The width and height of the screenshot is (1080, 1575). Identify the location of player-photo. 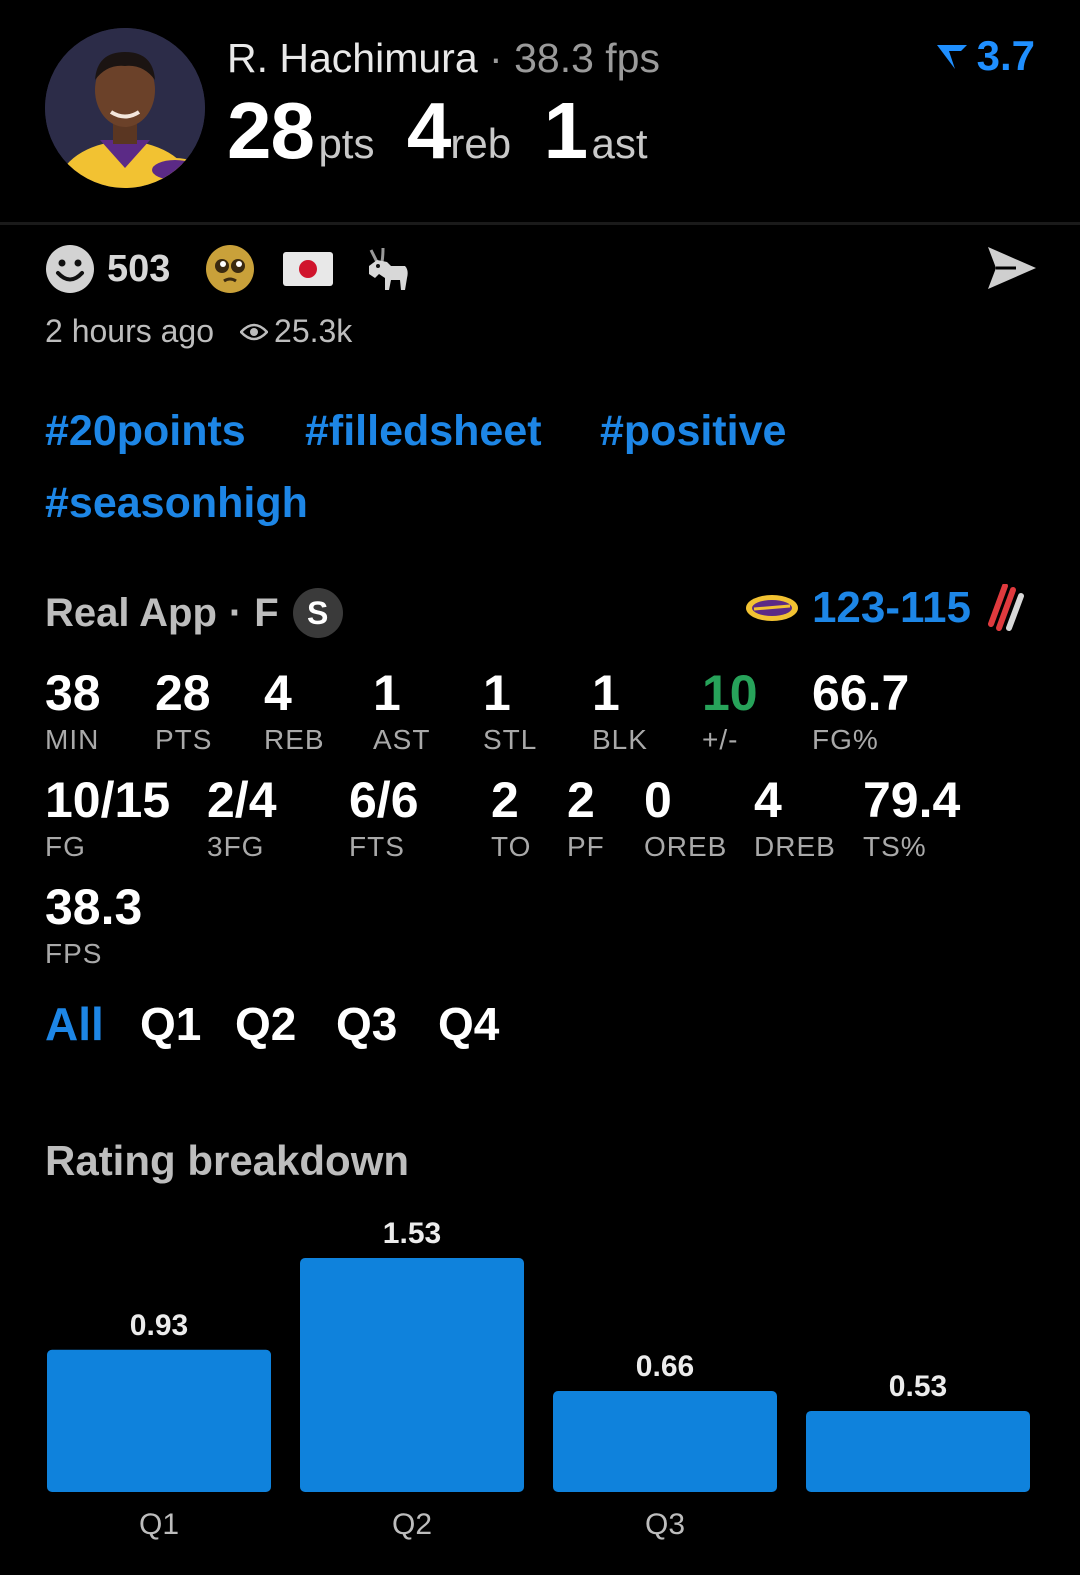
(125, 108).